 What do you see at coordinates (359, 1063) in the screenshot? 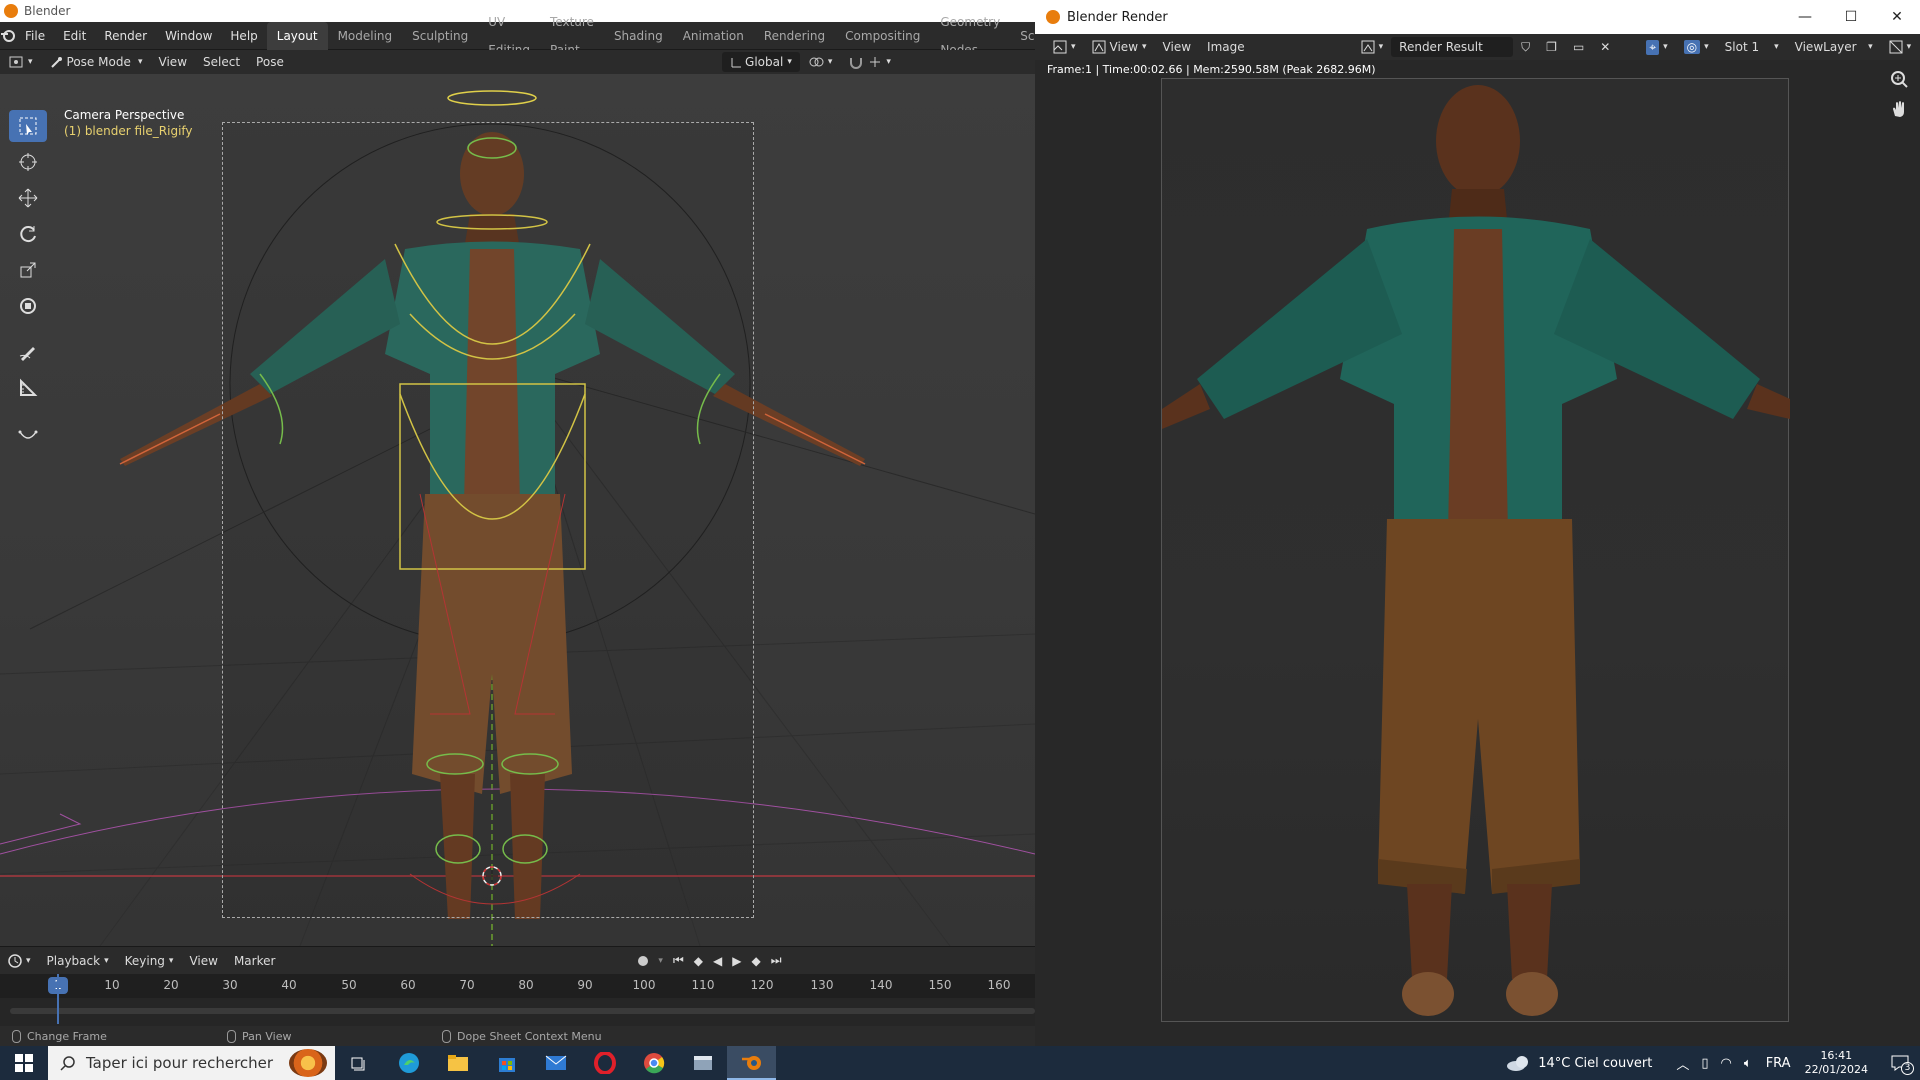
I see `task-view-button` at bounding box center [359, 1063].